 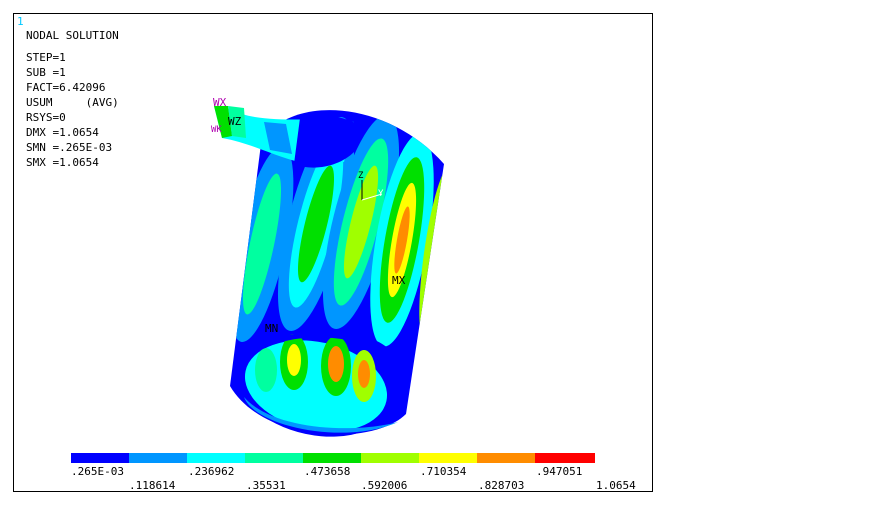 I want to click on legend-label: .265E-03, so click(x=97, y=471).